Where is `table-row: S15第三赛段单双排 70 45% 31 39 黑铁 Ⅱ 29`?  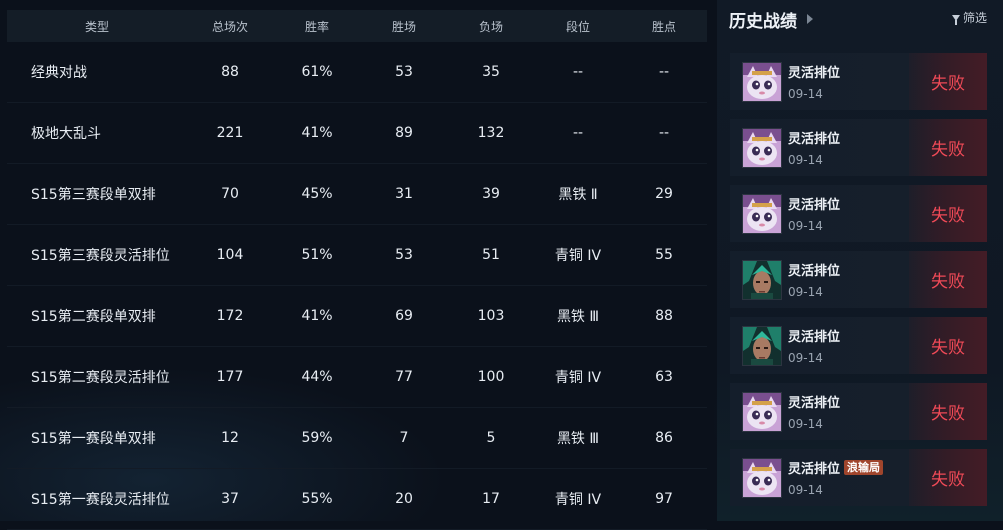 table-row: S15第三赛段单双排 70 45% 31 39 黑铁 Ⅱ 29 is located at coordinates (357, 194).